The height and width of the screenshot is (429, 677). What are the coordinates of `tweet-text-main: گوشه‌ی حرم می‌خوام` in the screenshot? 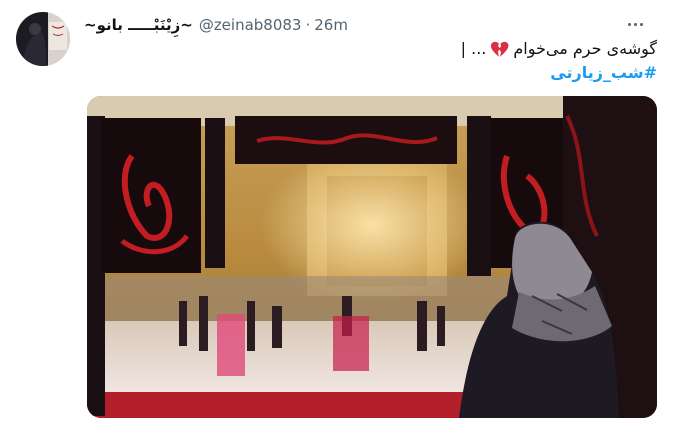 It's located at (585, 48).